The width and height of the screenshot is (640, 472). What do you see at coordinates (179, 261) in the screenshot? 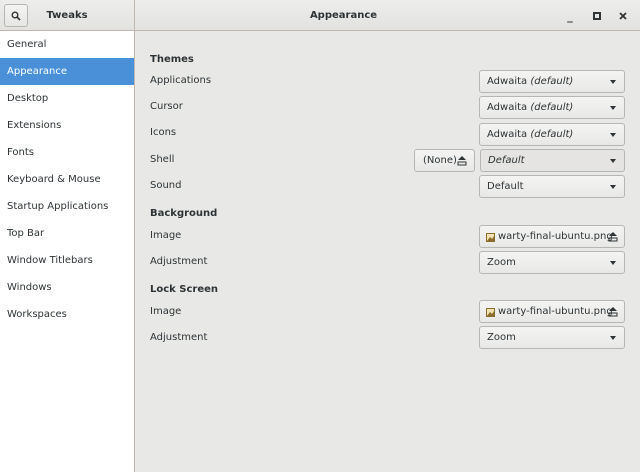
I see `background-adjustment-label: Adjustment` at bounding box center [179, 261].